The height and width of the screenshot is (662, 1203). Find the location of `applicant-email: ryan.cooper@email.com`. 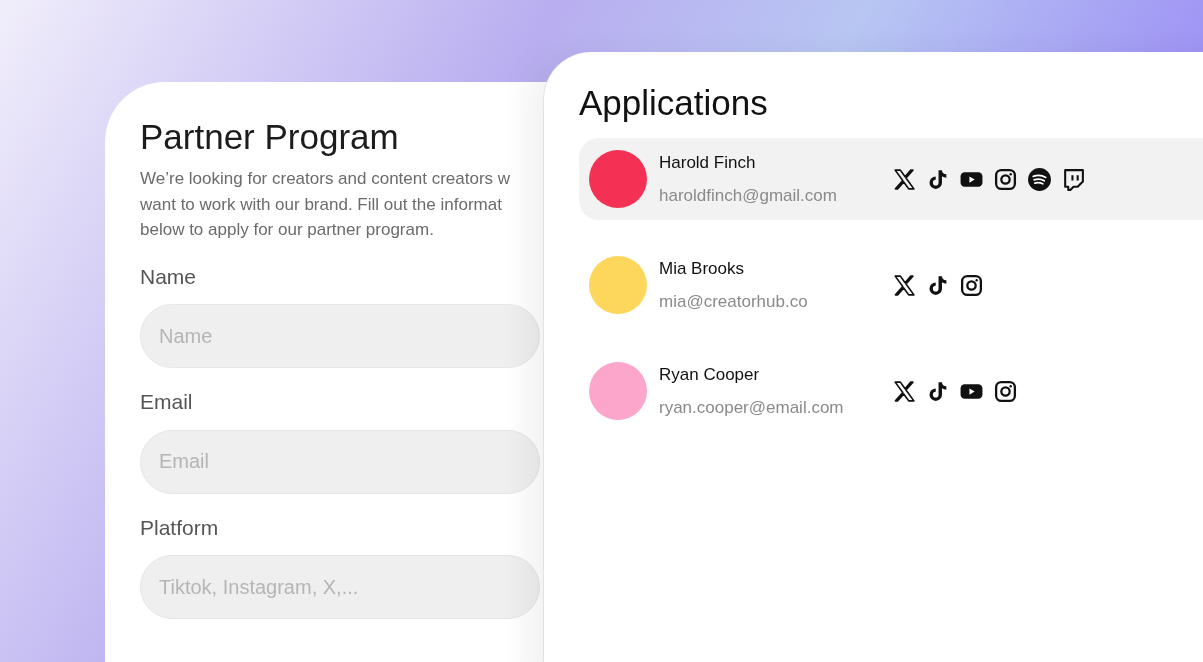

applicant-email: ryan.cooper@email.com is located at coordinates (752, 408).